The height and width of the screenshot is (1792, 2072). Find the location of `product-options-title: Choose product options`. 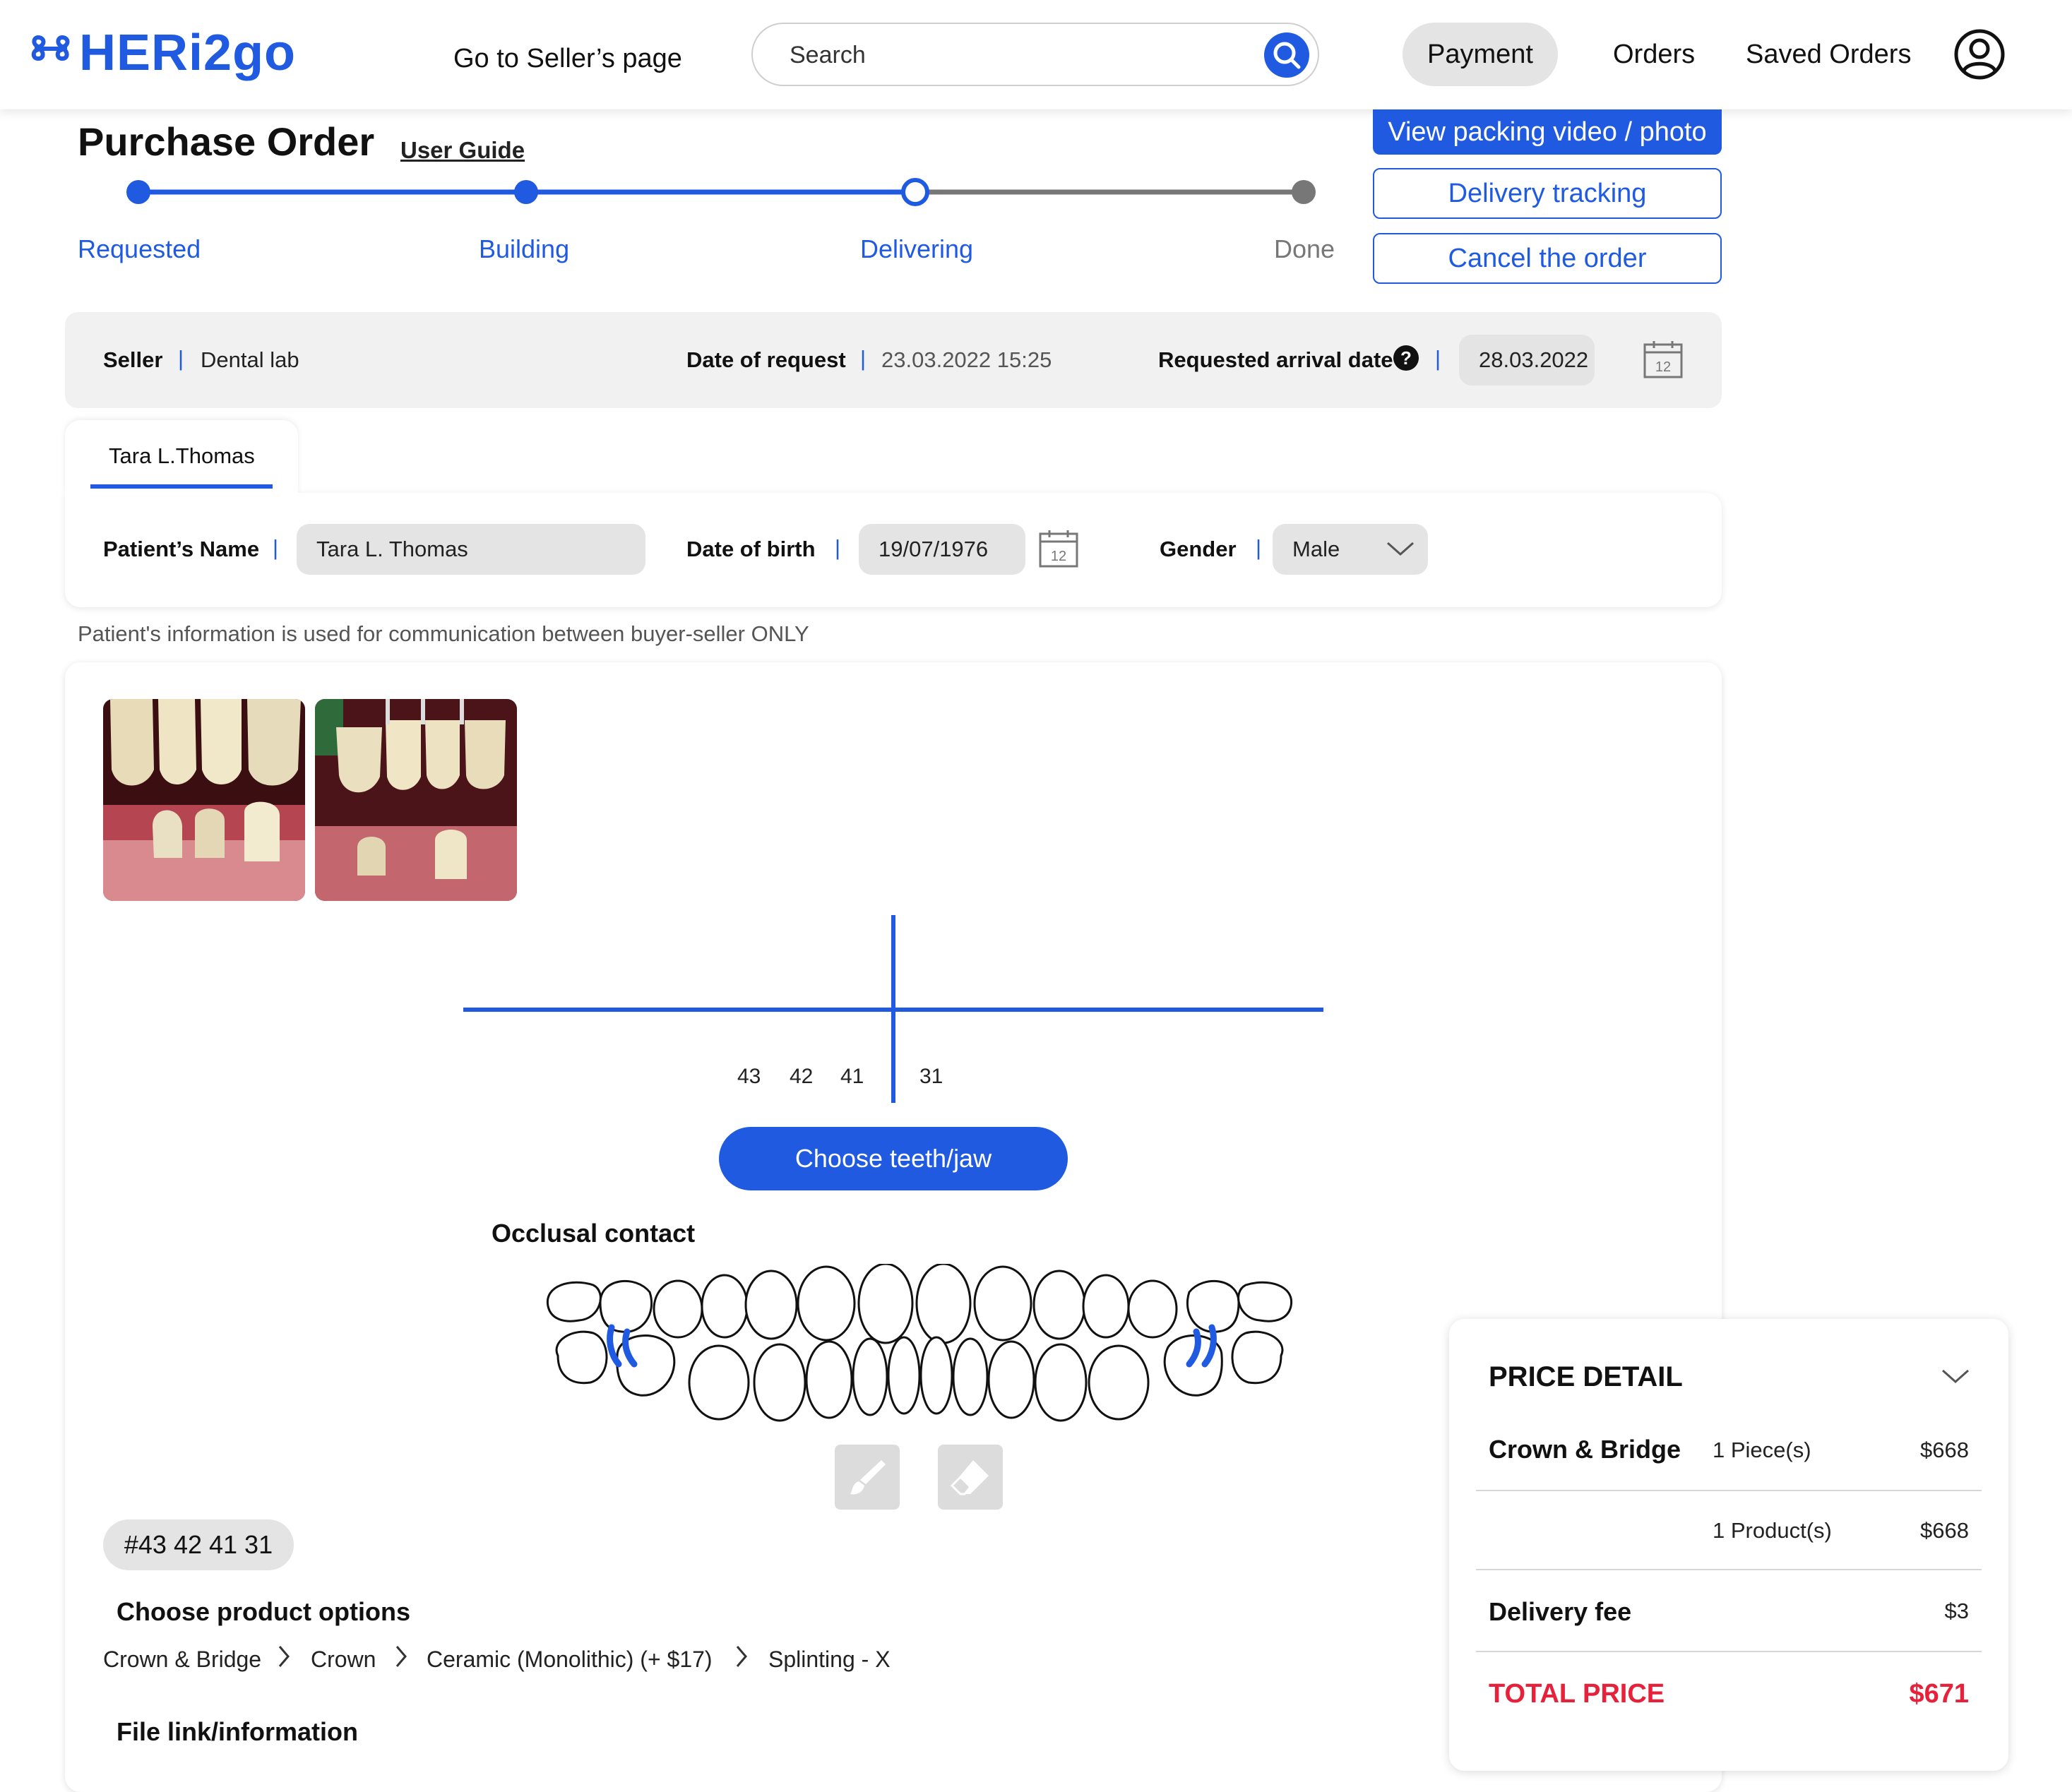

product-options-title: Choose product options is located at coordinates (263, 1611).